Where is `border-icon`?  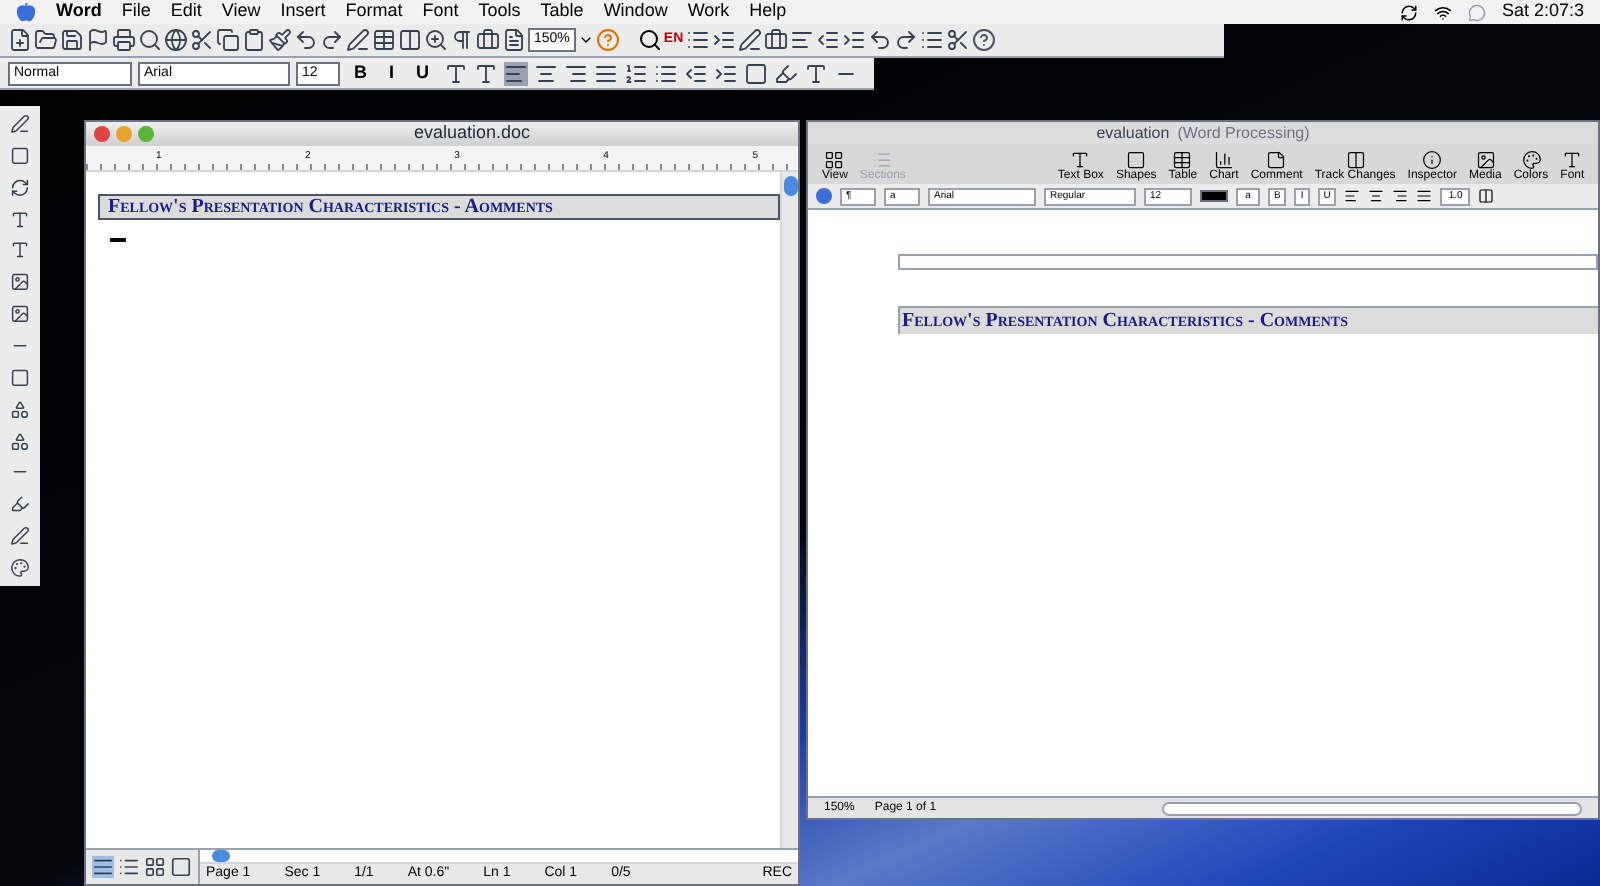
border-icon is located at coordinates (755, 73).